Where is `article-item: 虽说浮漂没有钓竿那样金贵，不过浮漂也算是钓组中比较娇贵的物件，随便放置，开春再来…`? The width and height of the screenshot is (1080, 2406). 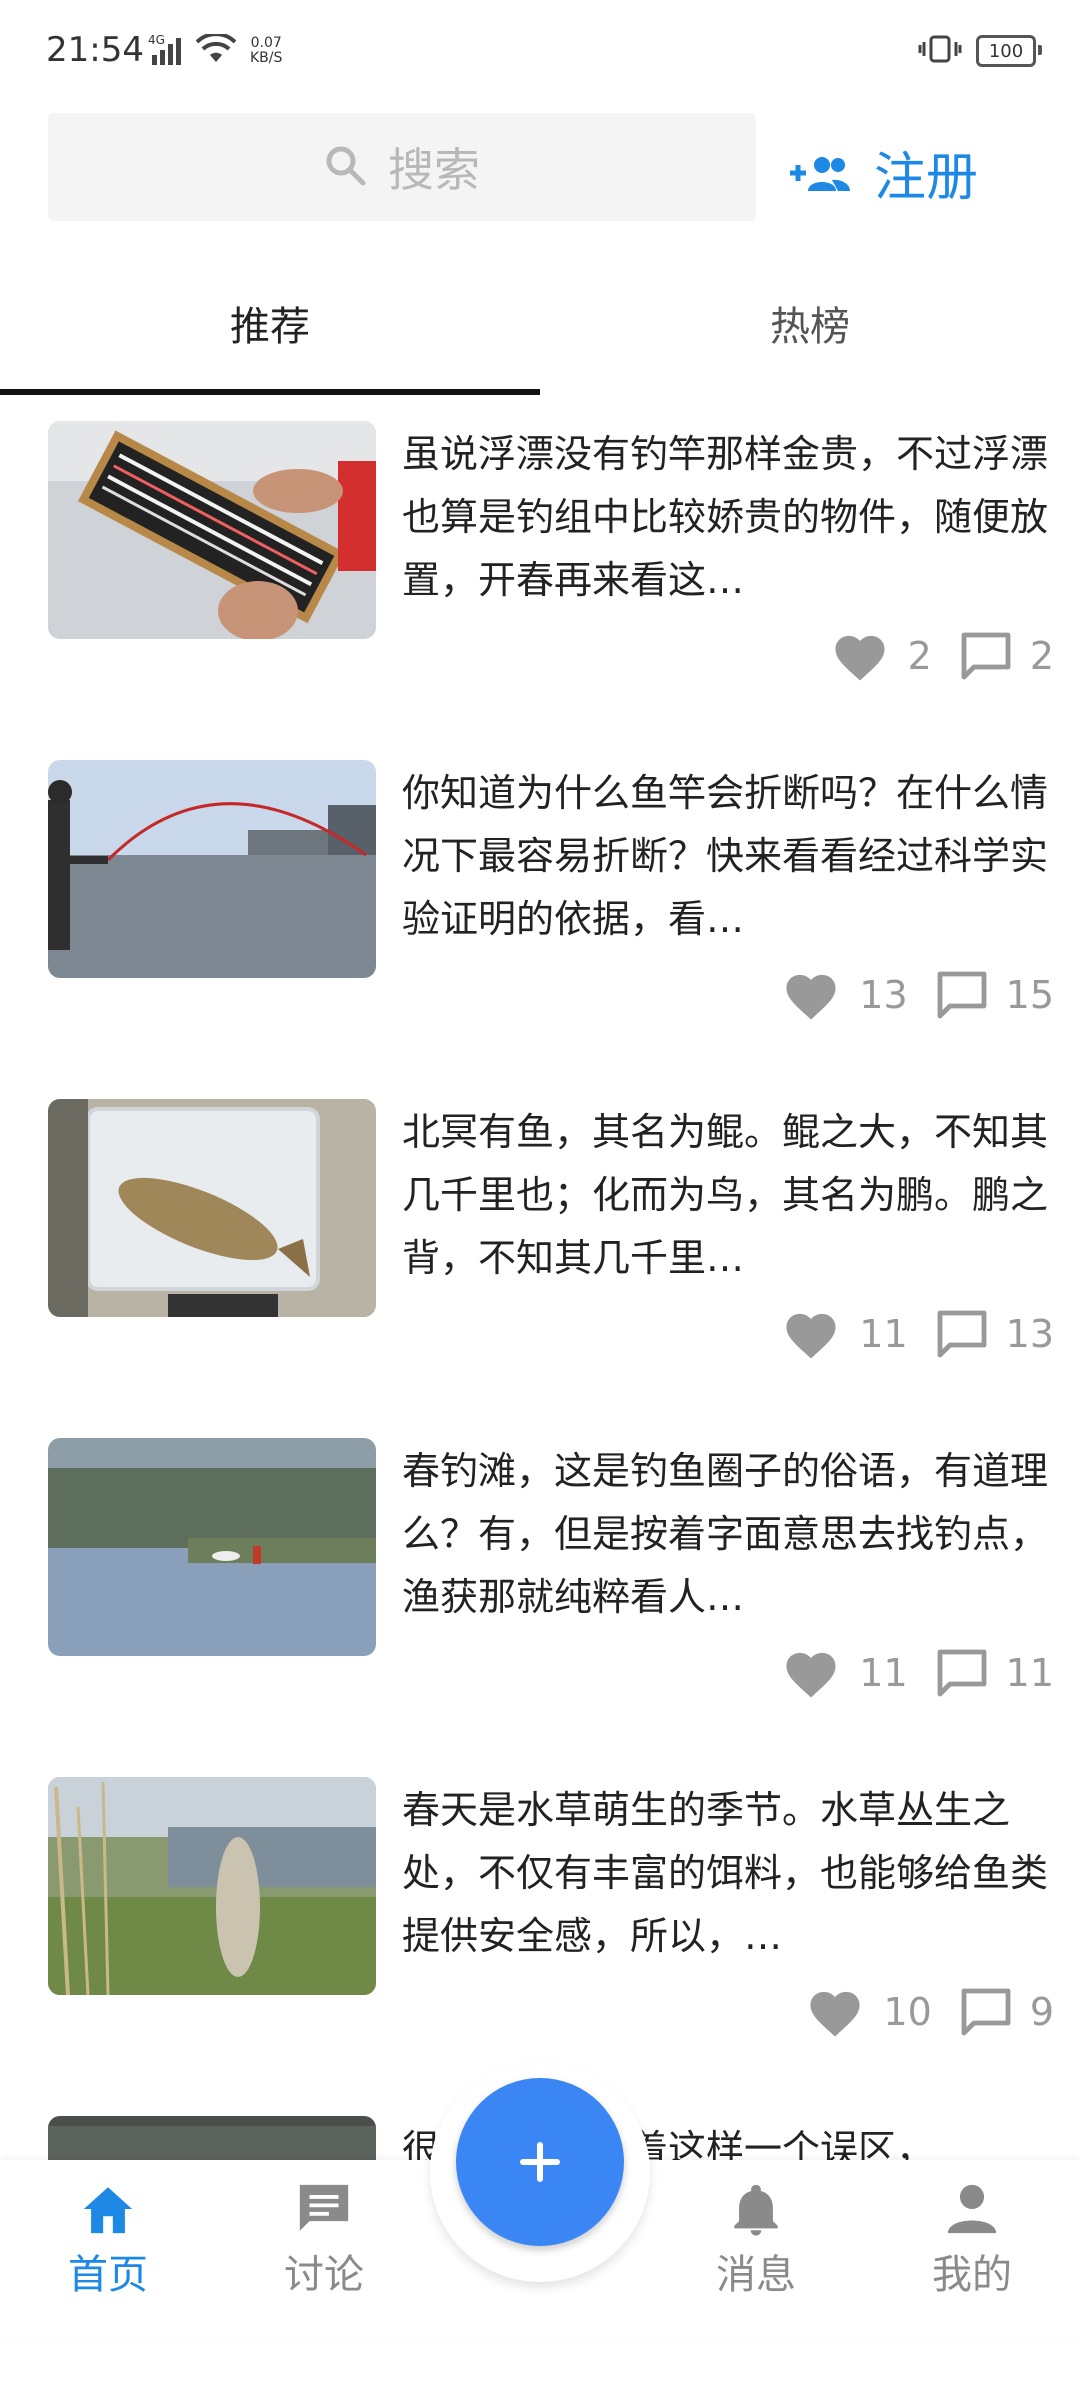 article-item: 虽说浮漂没有钓竿那样金贵，不过浮漂也算是钓组中比较娇贵的物件，随便放置，开春再来… is located at coordinates (551, 566).